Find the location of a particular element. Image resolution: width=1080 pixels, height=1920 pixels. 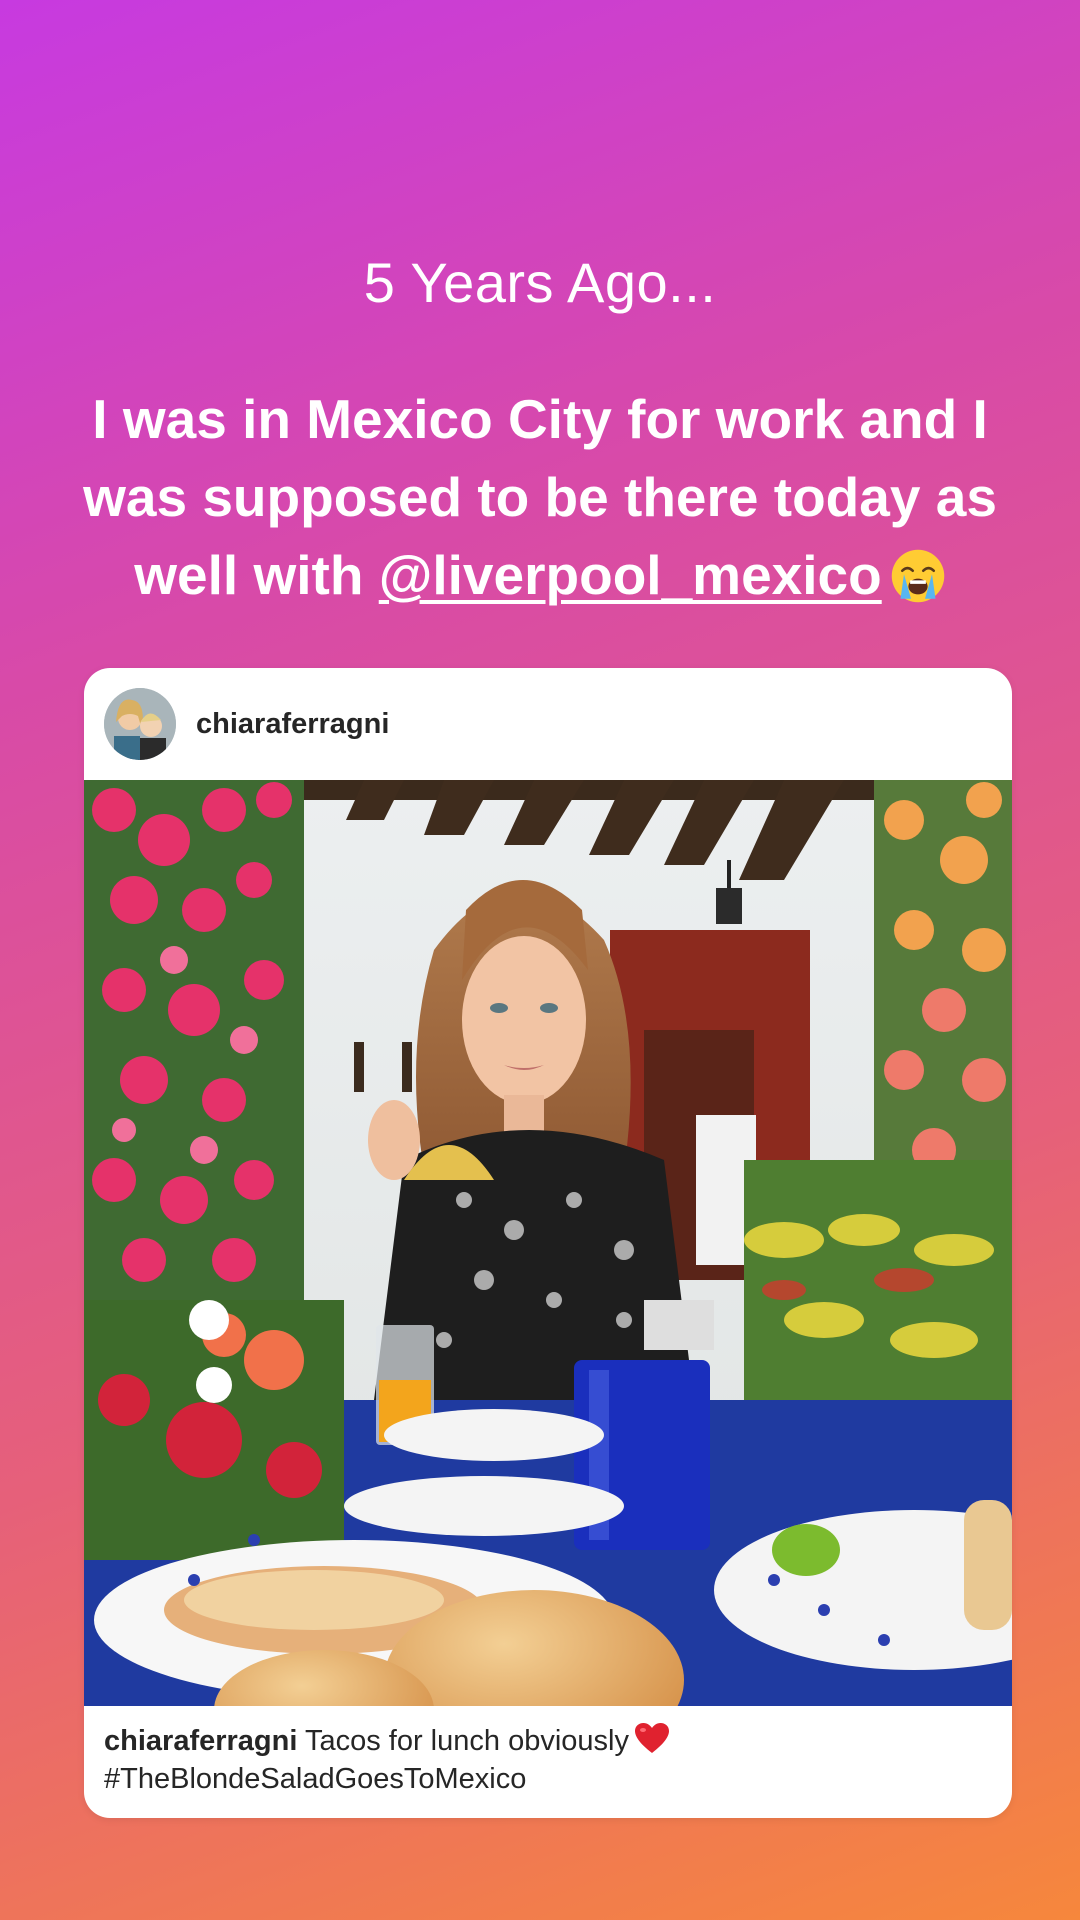

caption-username: chiaraferragni is located at coordinates (200, 1741).